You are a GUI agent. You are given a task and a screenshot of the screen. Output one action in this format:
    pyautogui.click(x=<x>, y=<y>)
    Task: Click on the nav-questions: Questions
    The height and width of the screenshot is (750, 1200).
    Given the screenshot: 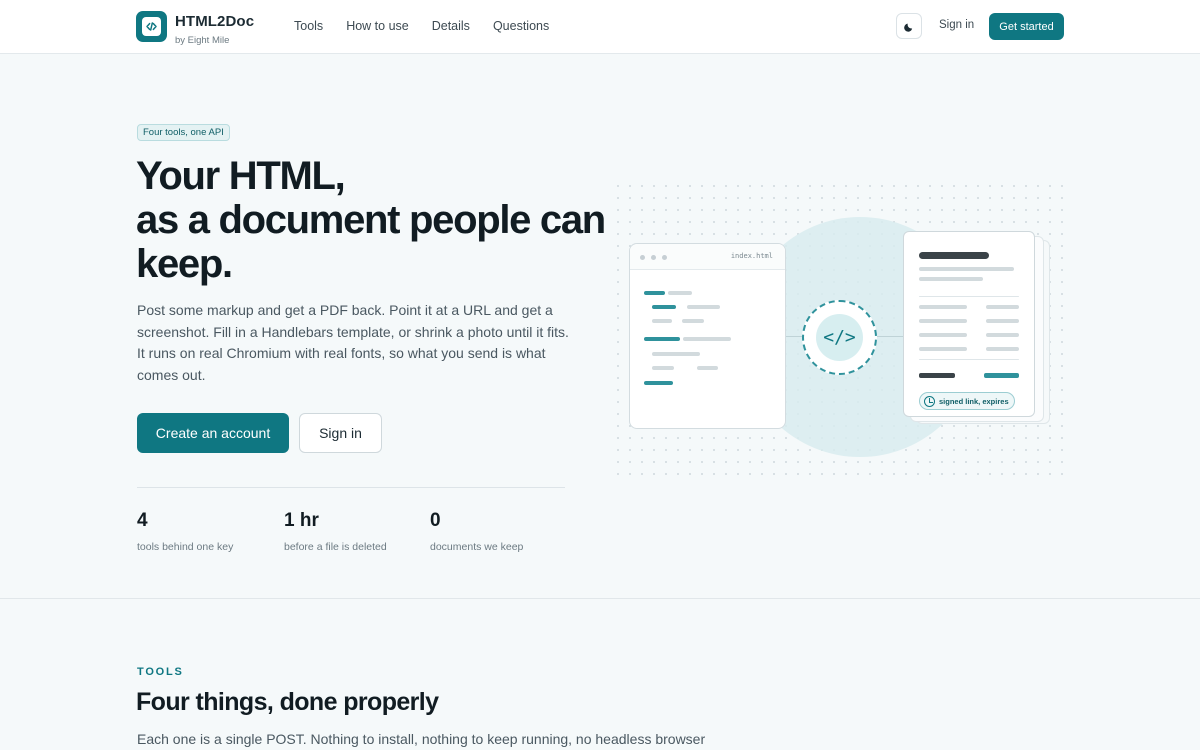 What is the action you would take?
    pyautogui.click(x=521, y=26)
    